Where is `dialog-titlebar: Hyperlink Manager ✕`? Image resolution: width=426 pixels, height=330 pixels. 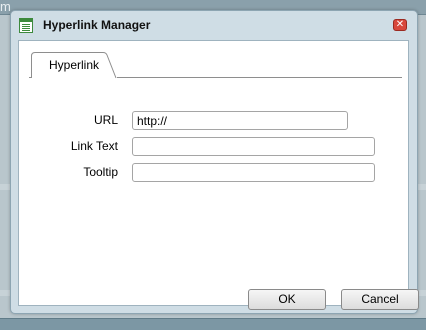 dialog-titlebar: Hyperlink Manager ✕ is located at coordinates (214, 25).